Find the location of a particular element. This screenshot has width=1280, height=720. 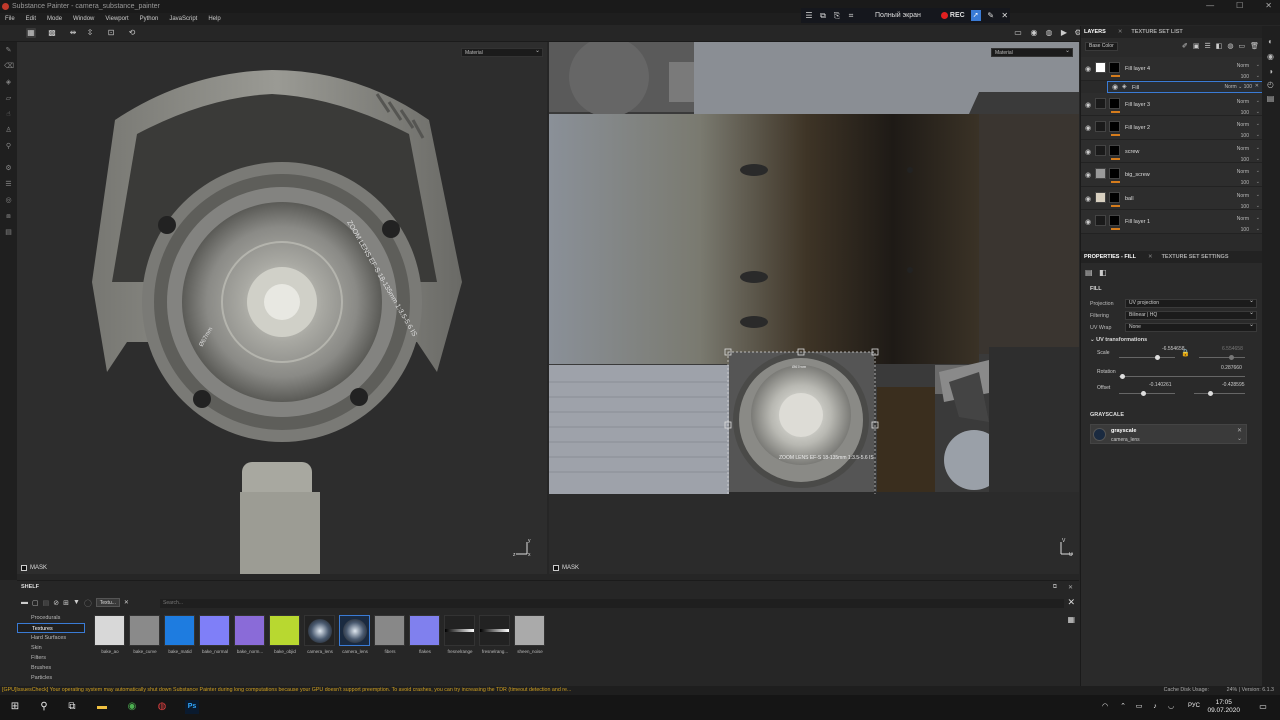

tray-icon: ▭ is located at coordinates (1139, 707).